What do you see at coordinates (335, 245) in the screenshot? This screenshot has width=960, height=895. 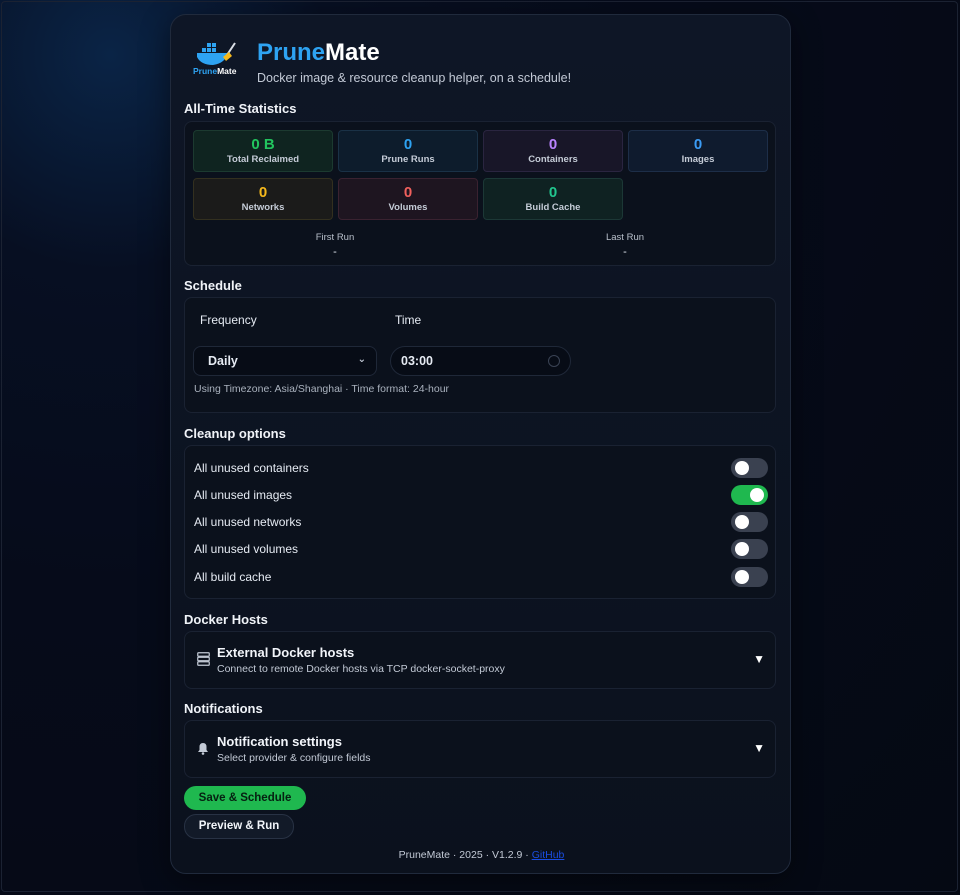 I see `first-run-info: First Run -` at bounding box center [335, 245].